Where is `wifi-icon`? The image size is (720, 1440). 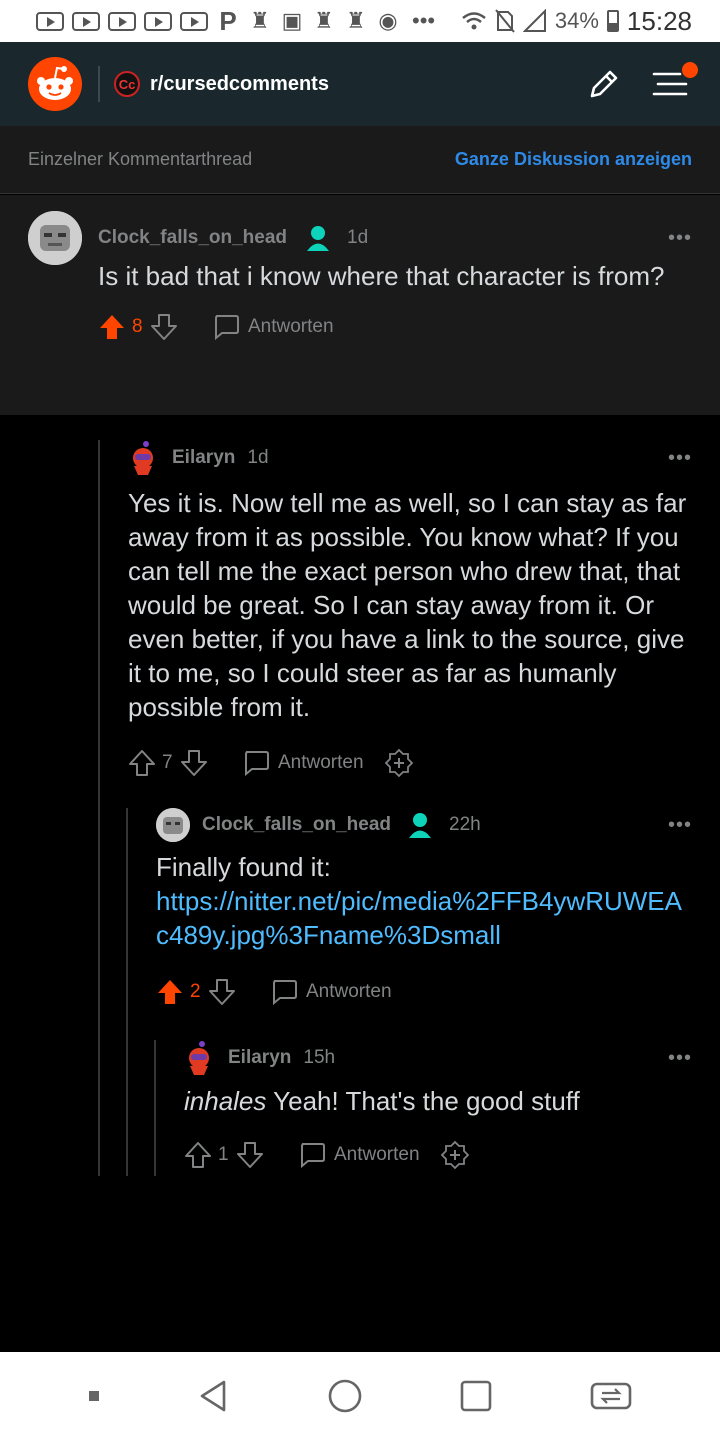 wifi-icon is located at coordinates (474, 21).